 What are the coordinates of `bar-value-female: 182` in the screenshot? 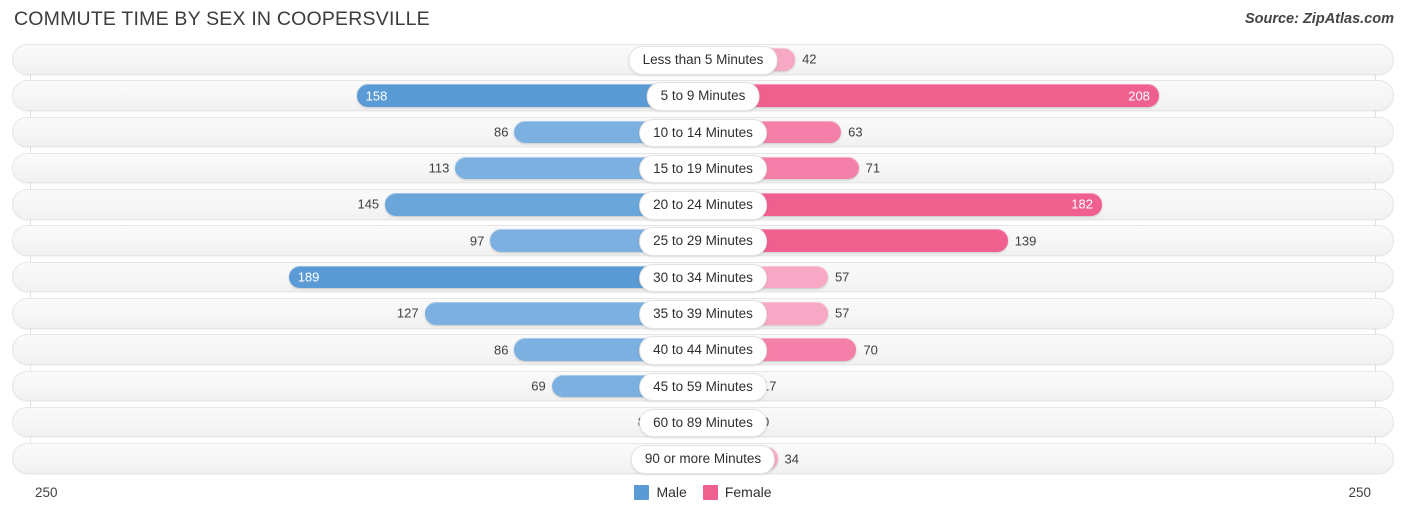 It's located at (1082, 204).